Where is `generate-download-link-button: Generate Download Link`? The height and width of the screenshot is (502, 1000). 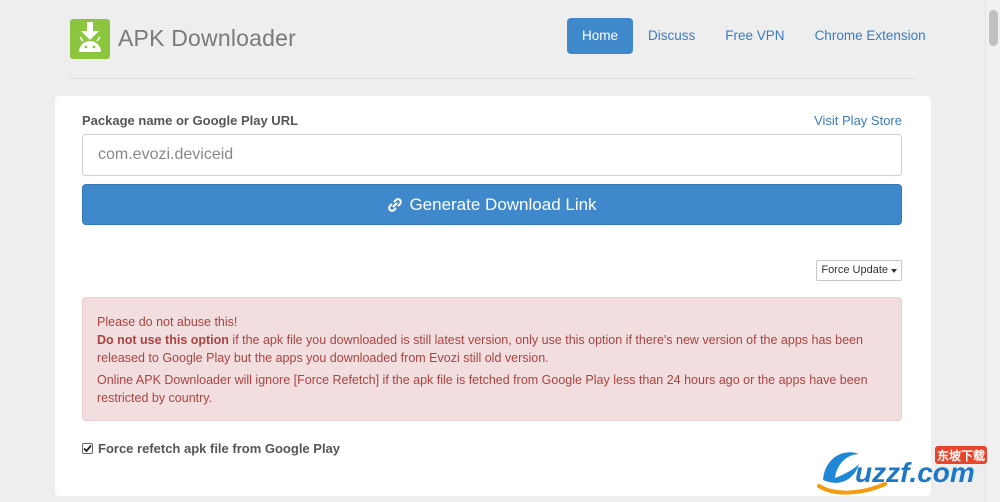 generate-download-link-button: Generate Download Link is located at coordinates (492, 204).